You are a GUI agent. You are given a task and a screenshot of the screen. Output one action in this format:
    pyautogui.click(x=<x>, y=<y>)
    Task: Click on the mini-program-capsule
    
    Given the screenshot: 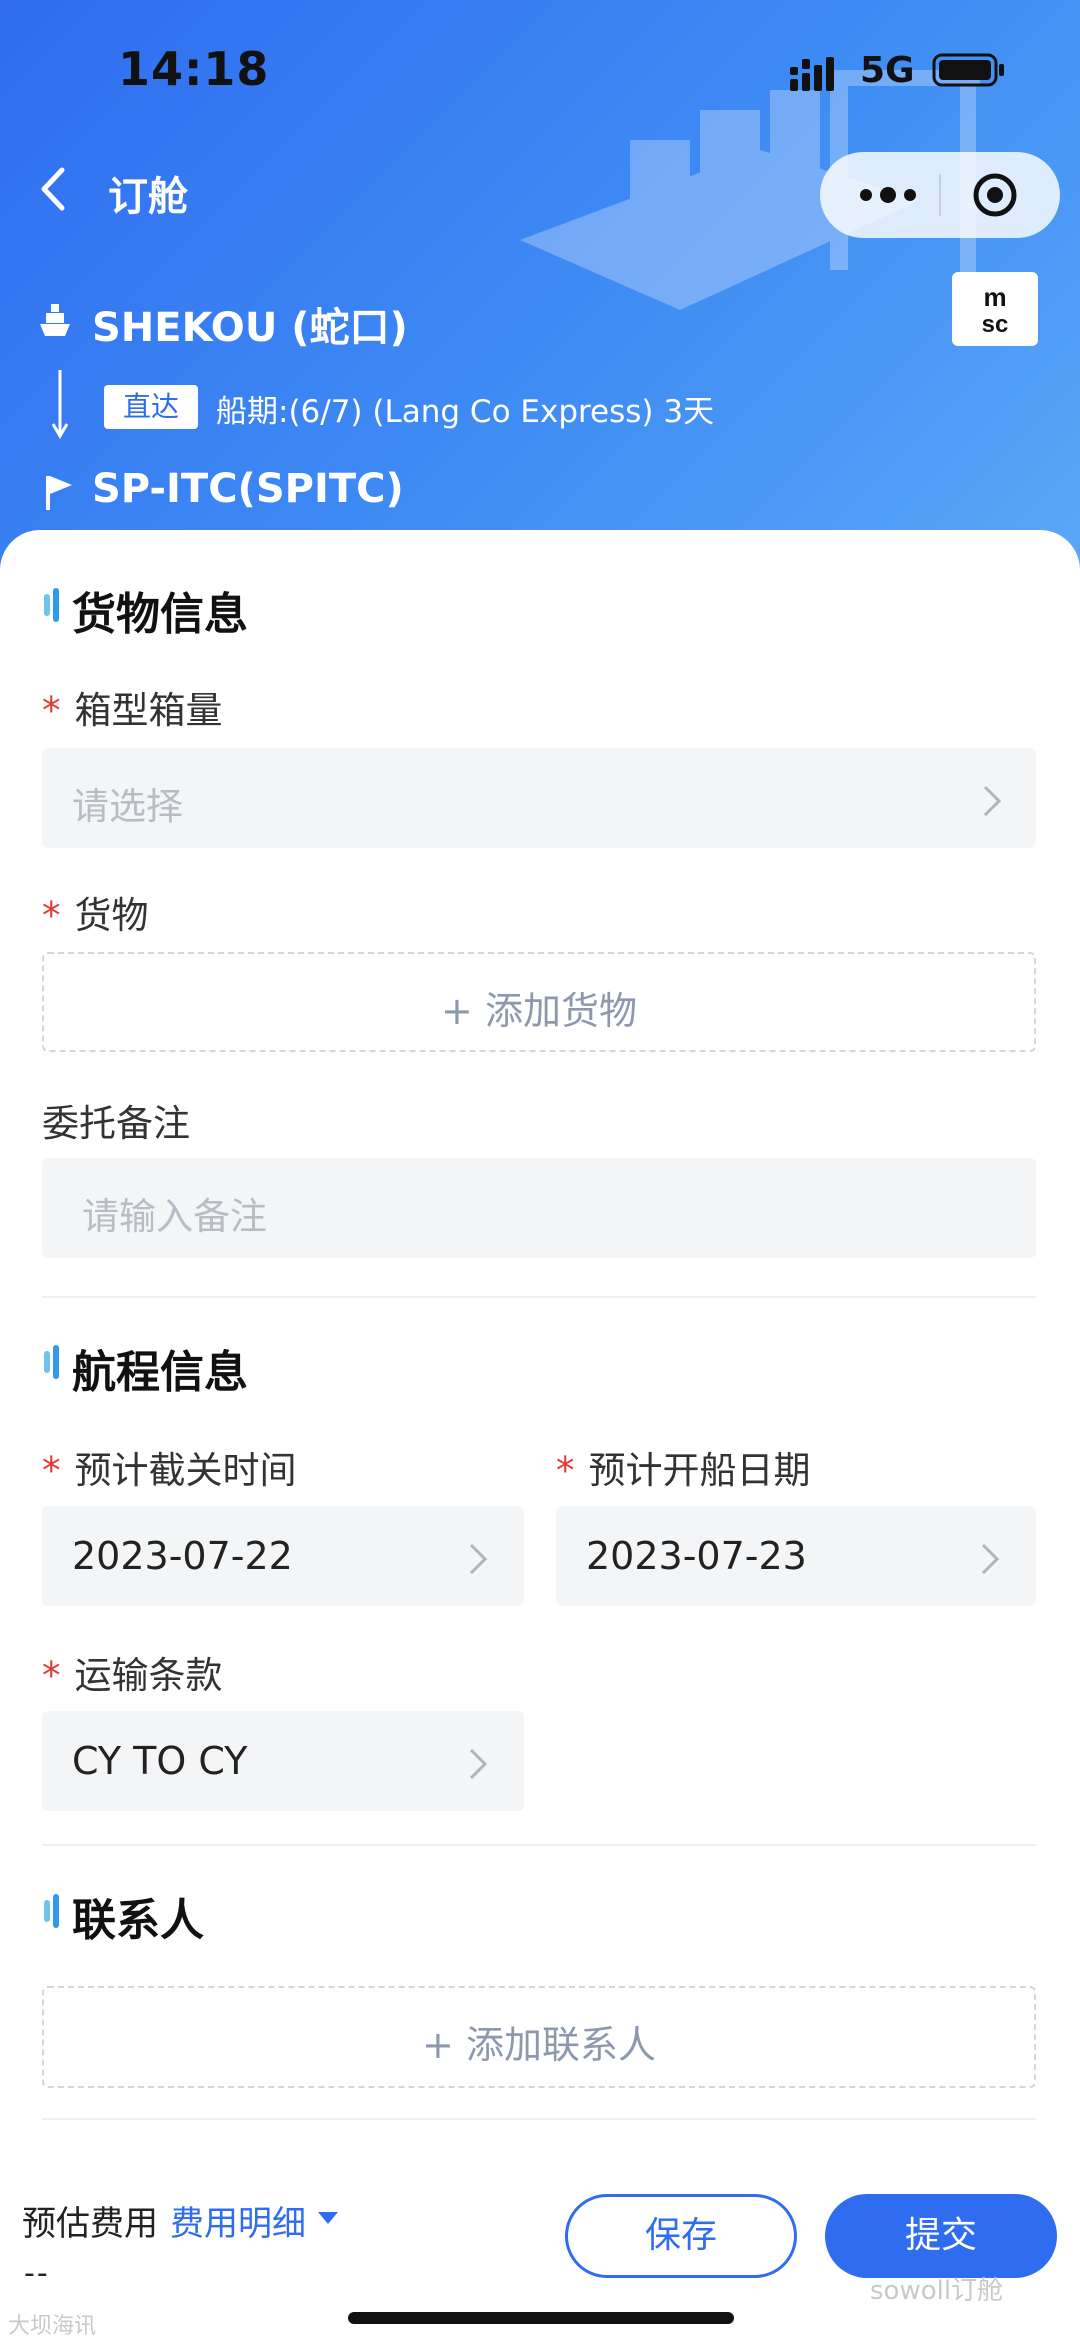 What is the action you would take?
    pyautogui.click(x=940, y=195)
    